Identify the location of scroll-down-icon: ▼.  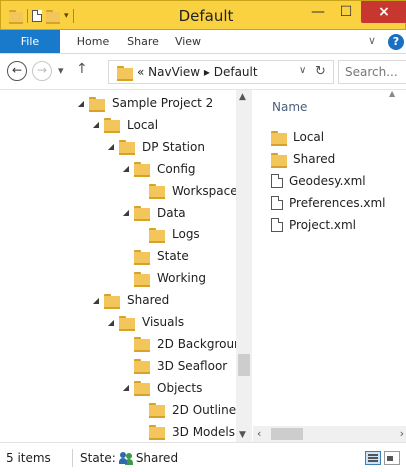
(242, 435).